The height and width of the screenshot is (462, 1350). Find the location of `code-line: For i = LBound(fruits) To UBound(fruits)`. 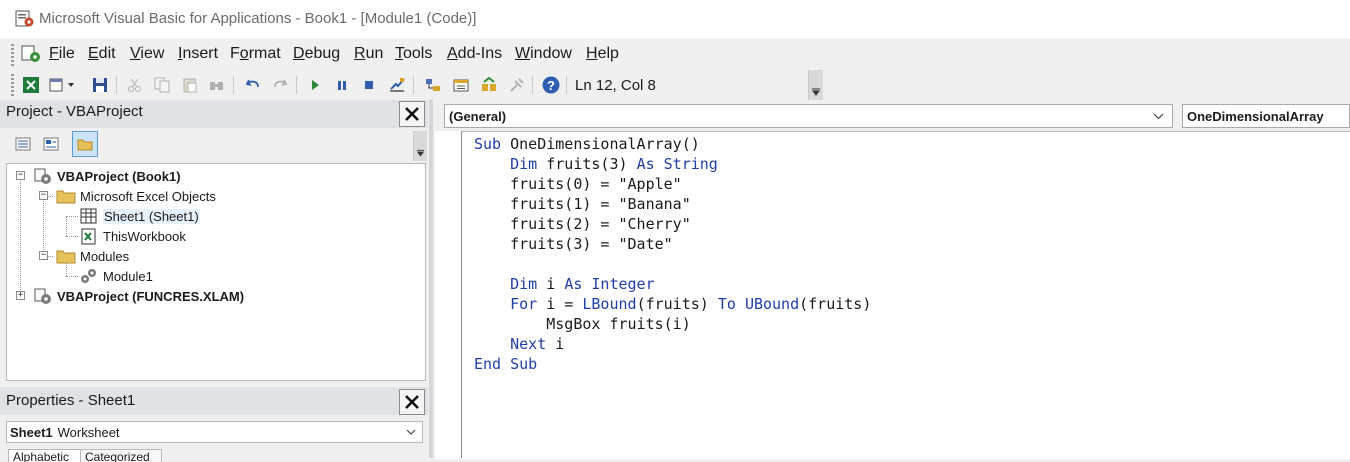

code-line: For i = LBound(fruits) To UBound(fruits) is located at coordinates (672, 304).